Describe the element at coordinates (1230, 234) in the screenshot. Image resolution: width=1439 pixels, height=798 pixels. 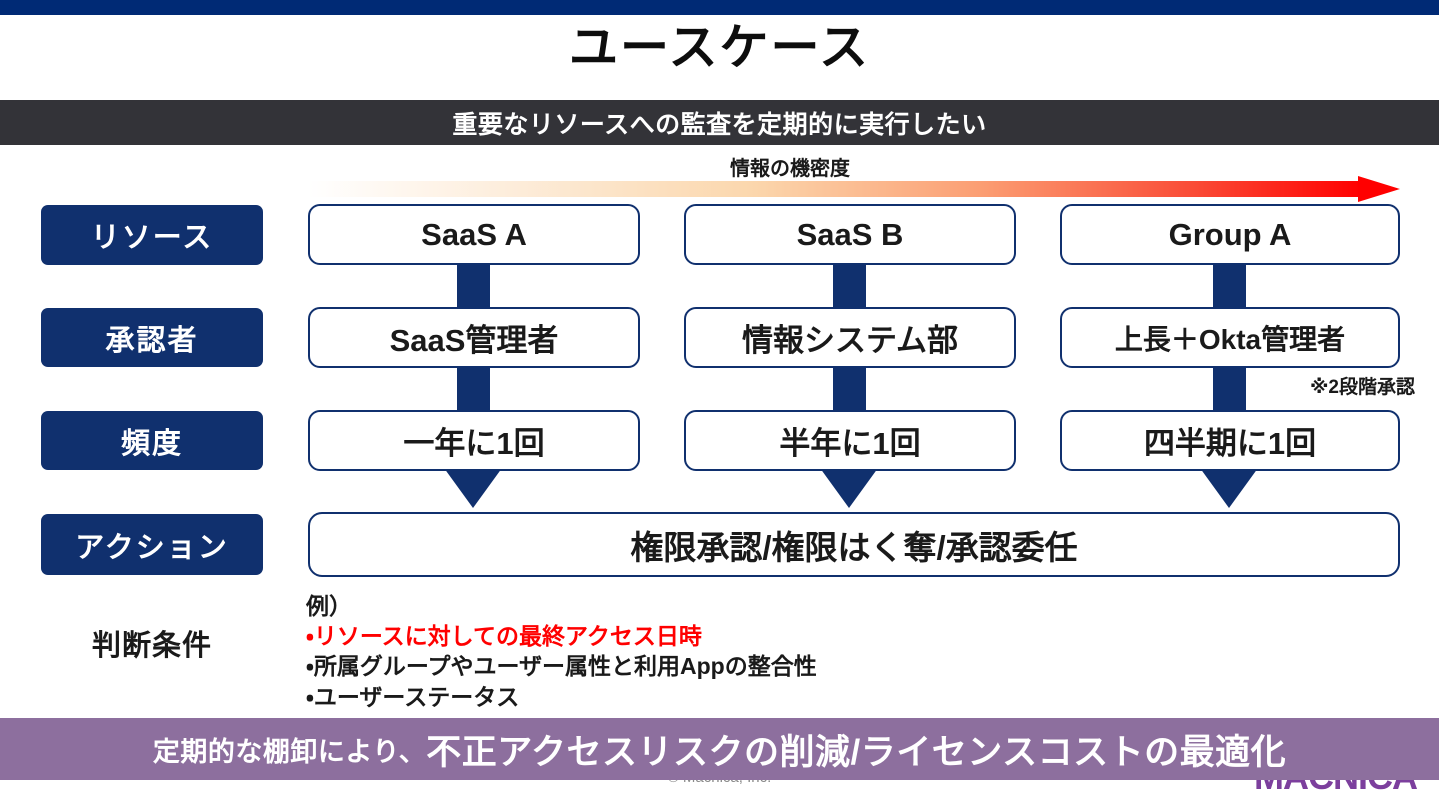
I see `box-col3-resource: Group A` at that location.